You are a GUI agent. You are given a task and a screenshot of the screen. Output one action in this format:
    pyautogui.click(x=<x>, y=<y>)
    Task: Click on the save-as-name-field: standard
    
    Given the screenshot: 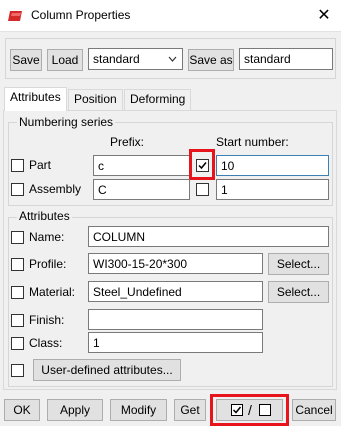 What is the action you would take?
    pyautogui.click(x=286, y=59)
    